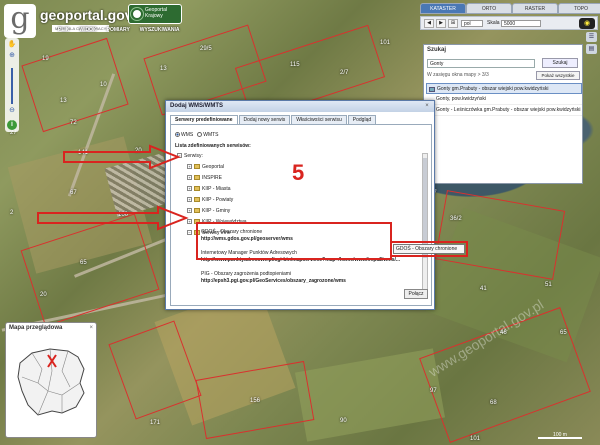 This screenshot has height=445, width=600. Describe the element at coordinates (362, 119) in the screenshot. I see `tab-preview: Podgląd` at that location.